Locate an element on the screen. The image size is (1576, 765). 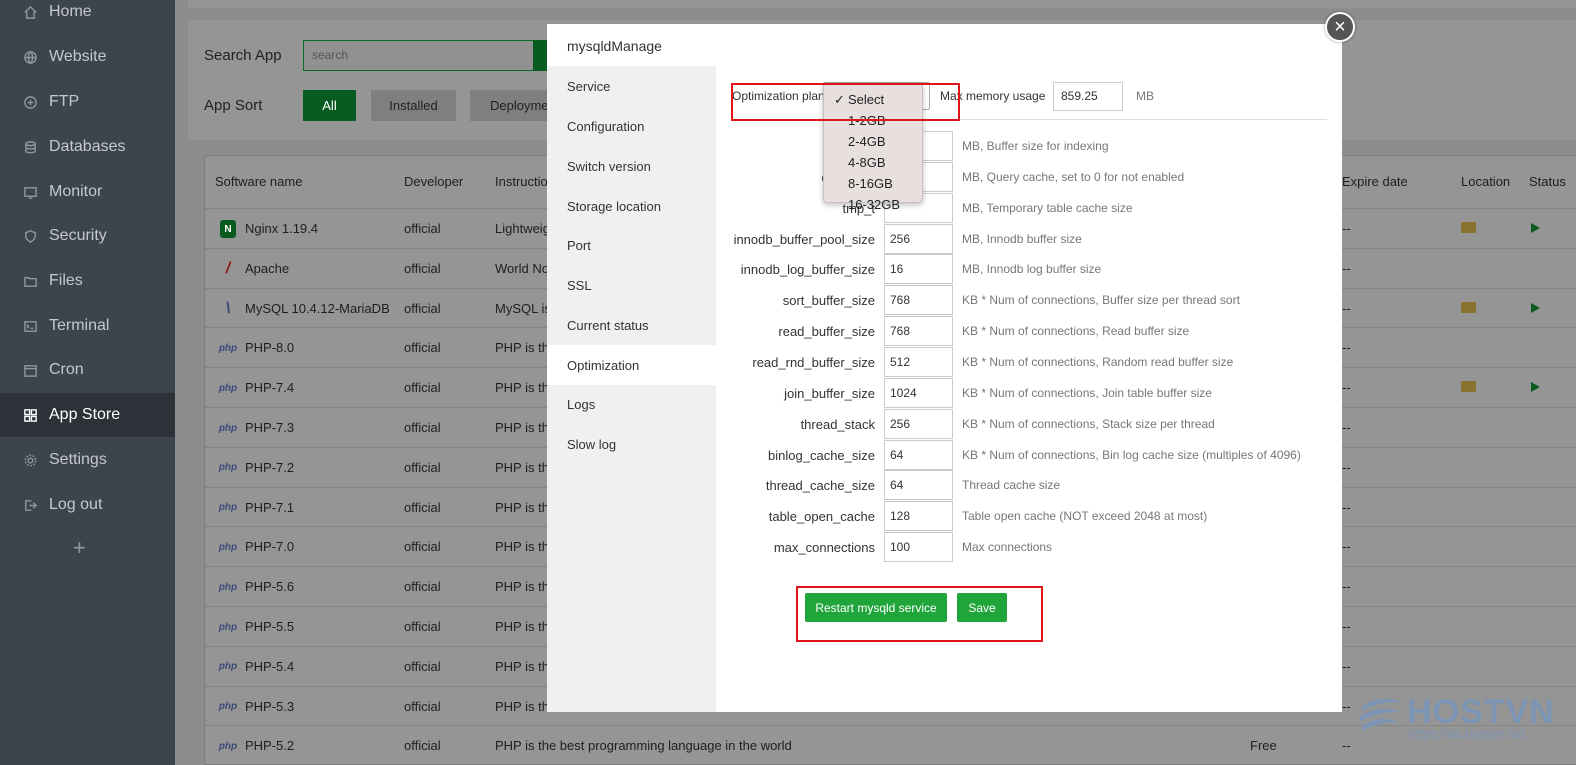
max-memory-input: 859.25 is located at coordinates (1088, 96).